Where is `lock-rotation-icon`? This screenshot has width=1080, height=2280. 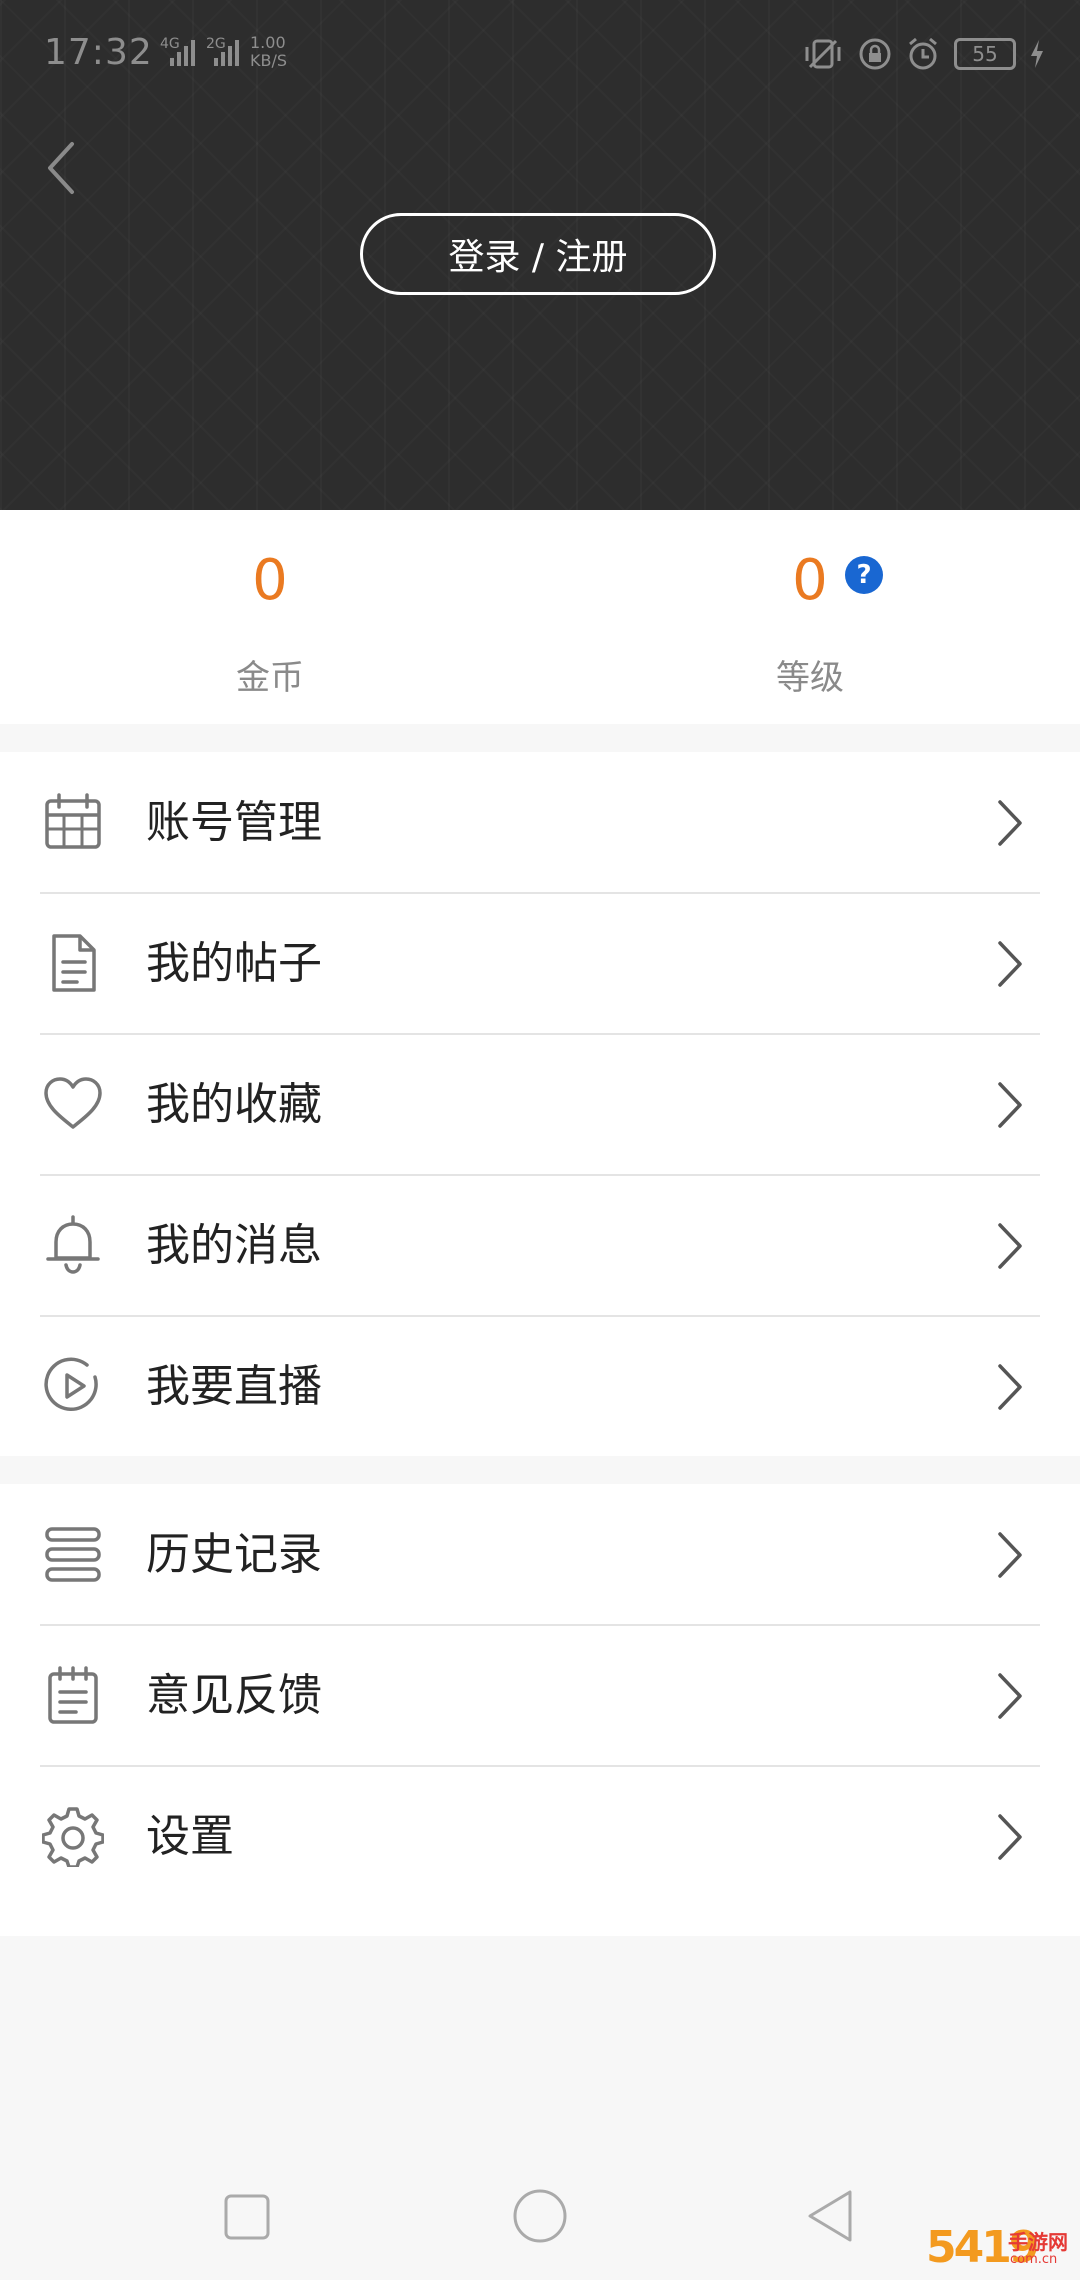 lock-rotation-icon is located at coordinates (875, 54).